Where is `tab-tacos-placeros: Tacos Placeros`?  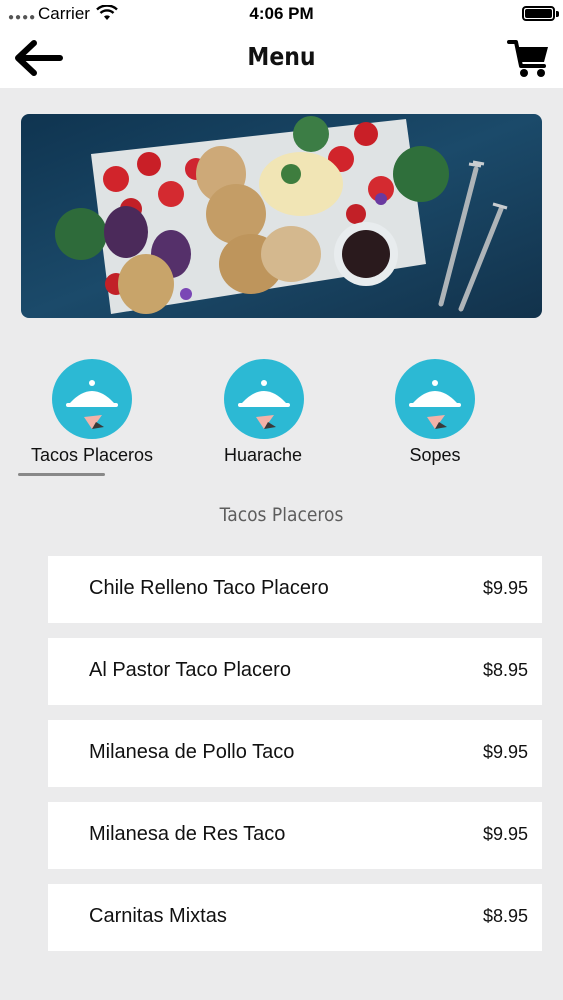
tab-tacos-placeros: Tacos Placeros is located at coordinates (92, 410).